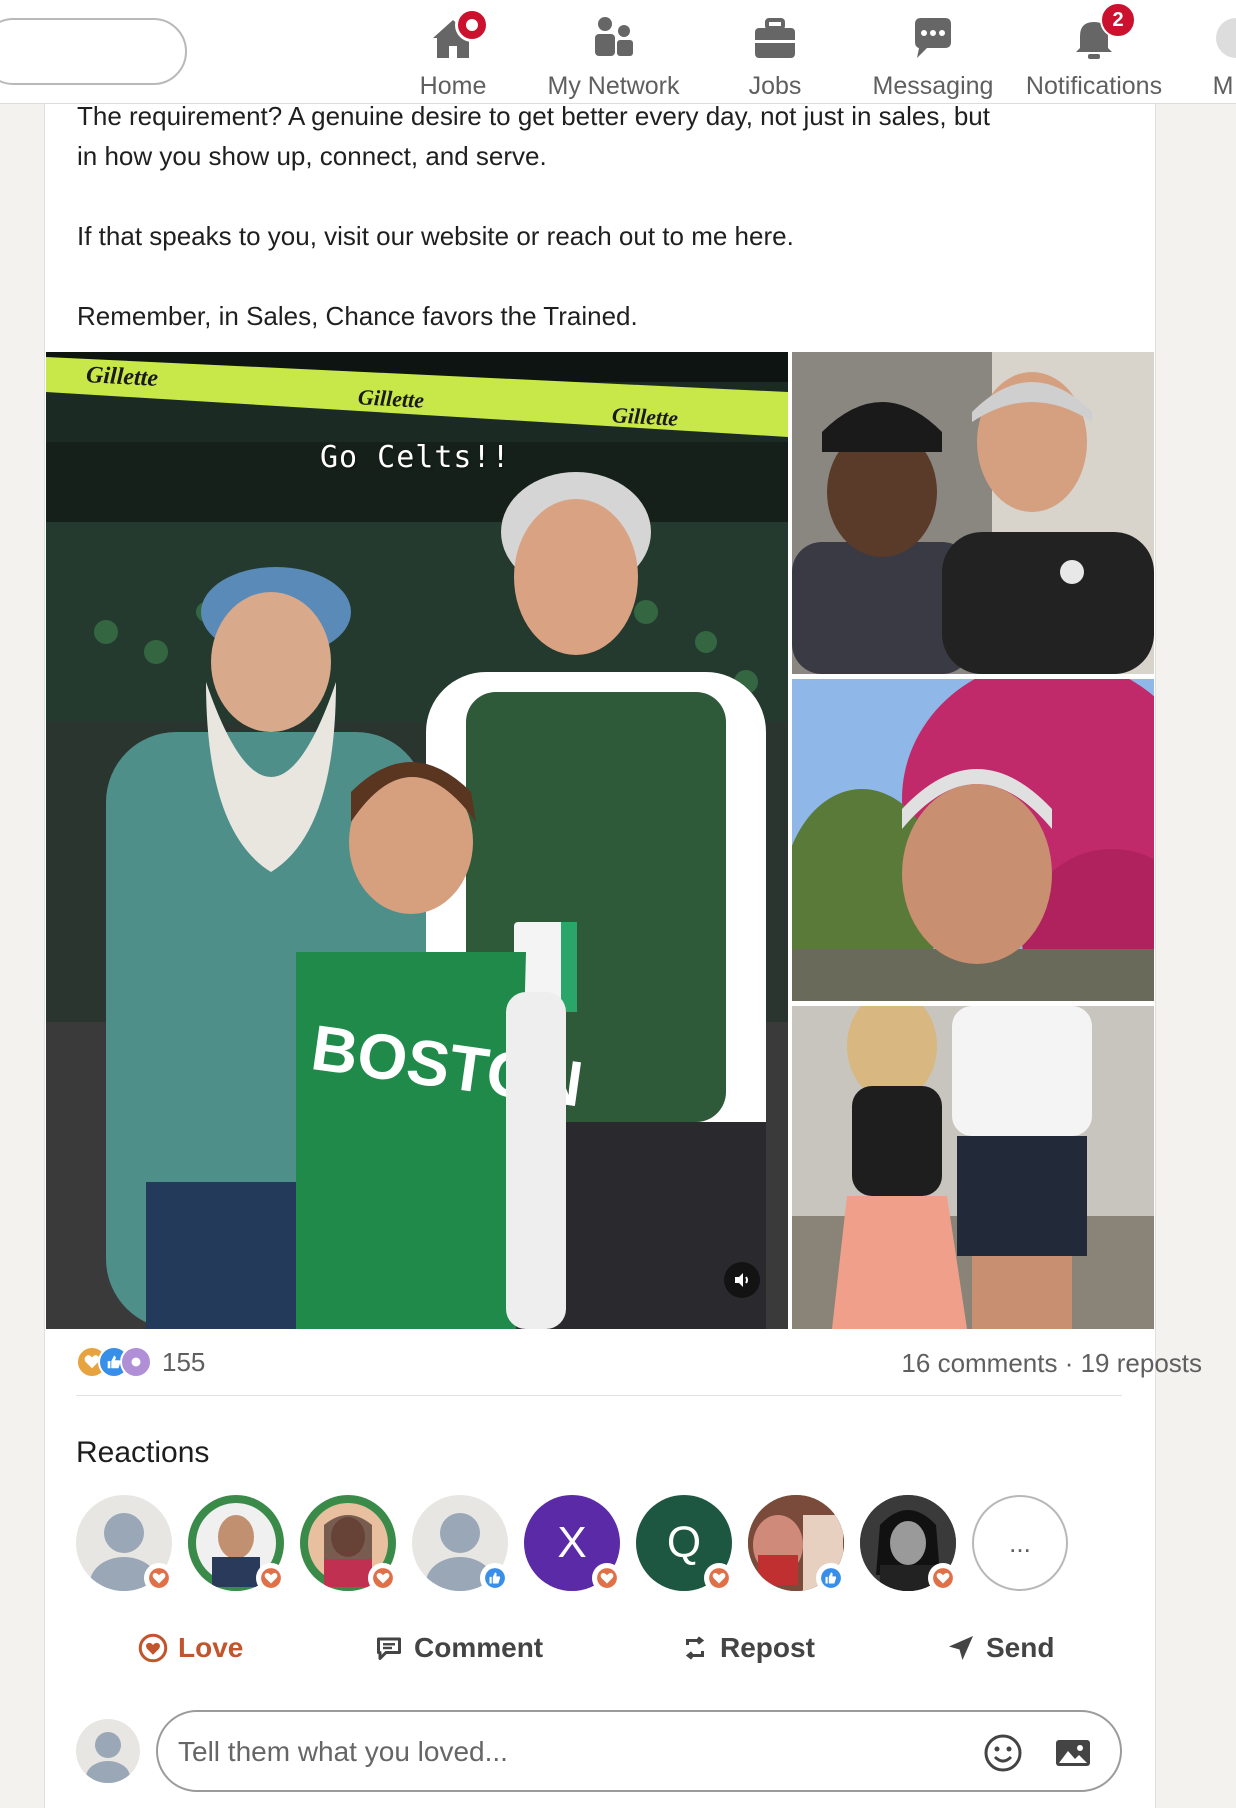 Image resolution: width=1236 pixels, height=1808 pixels. What do you see at coordinates (614, 38) in the screenshot?
I see `network-icon` at bounding box center [614, 38].